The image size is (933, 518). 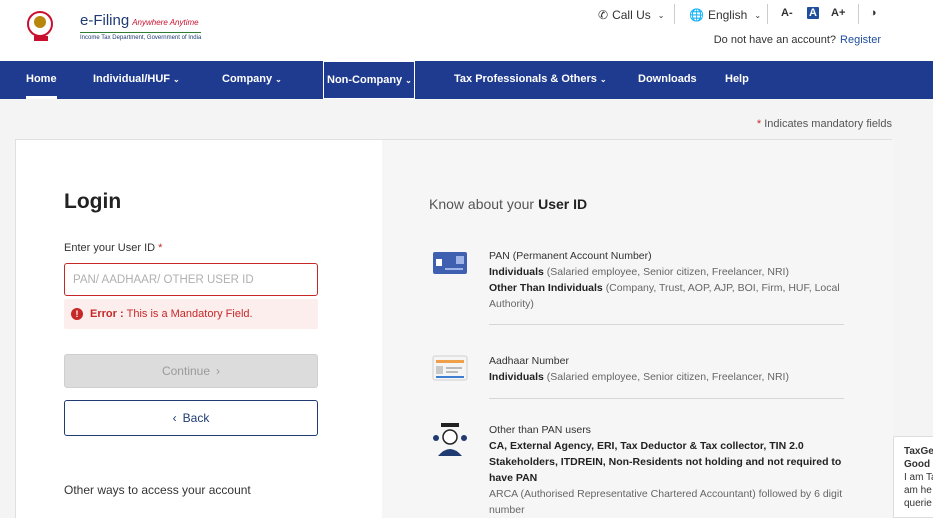 I want to click on userid-label: Enter your User ID *, so click(x=113, y=248).